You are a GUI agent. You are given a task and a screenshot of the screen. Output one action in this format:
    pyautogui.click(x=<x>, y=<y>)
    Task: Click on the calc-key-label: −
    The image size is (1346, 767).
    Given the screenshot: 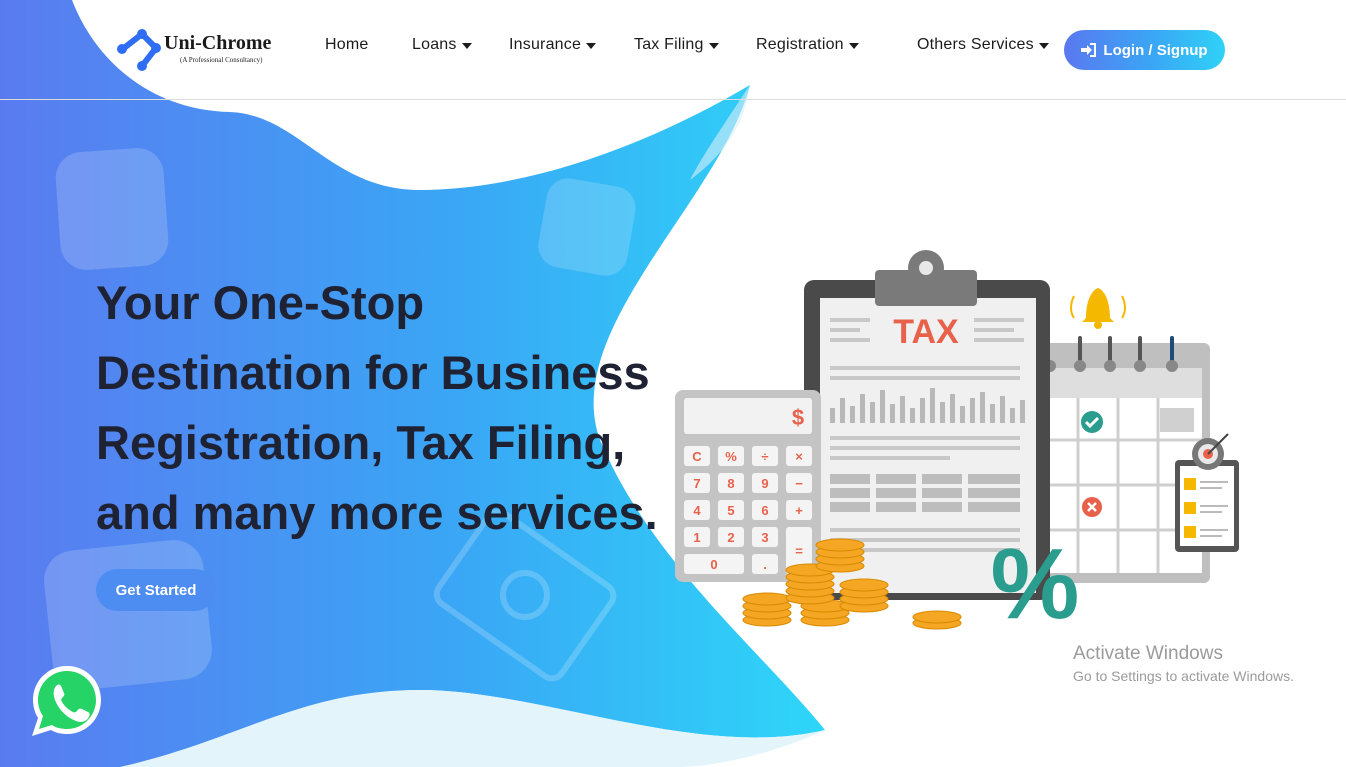 What is the action you would take?
    pyautogui.click(x=799, y=483)
    